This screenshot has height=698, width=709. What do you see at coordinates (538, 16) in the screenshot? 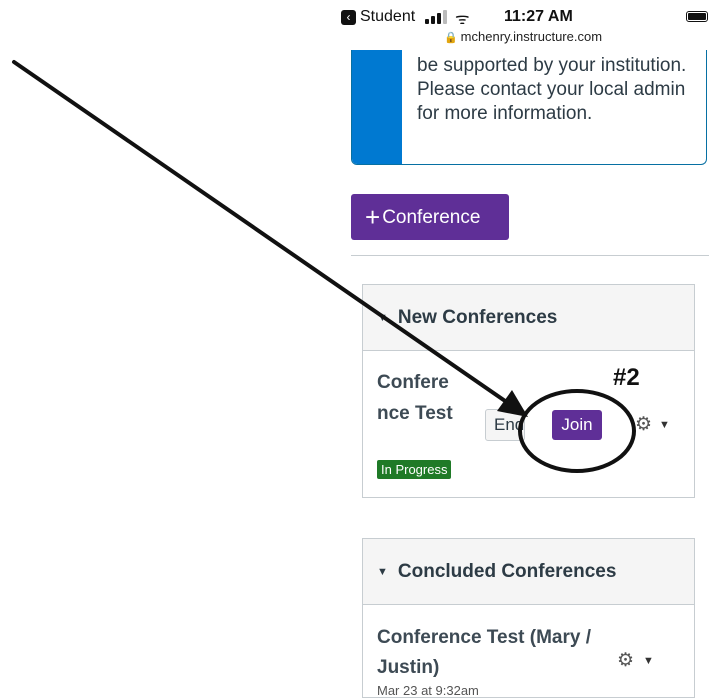
I see `status-time: 11:27 AM` at bounding box center [538, 16].